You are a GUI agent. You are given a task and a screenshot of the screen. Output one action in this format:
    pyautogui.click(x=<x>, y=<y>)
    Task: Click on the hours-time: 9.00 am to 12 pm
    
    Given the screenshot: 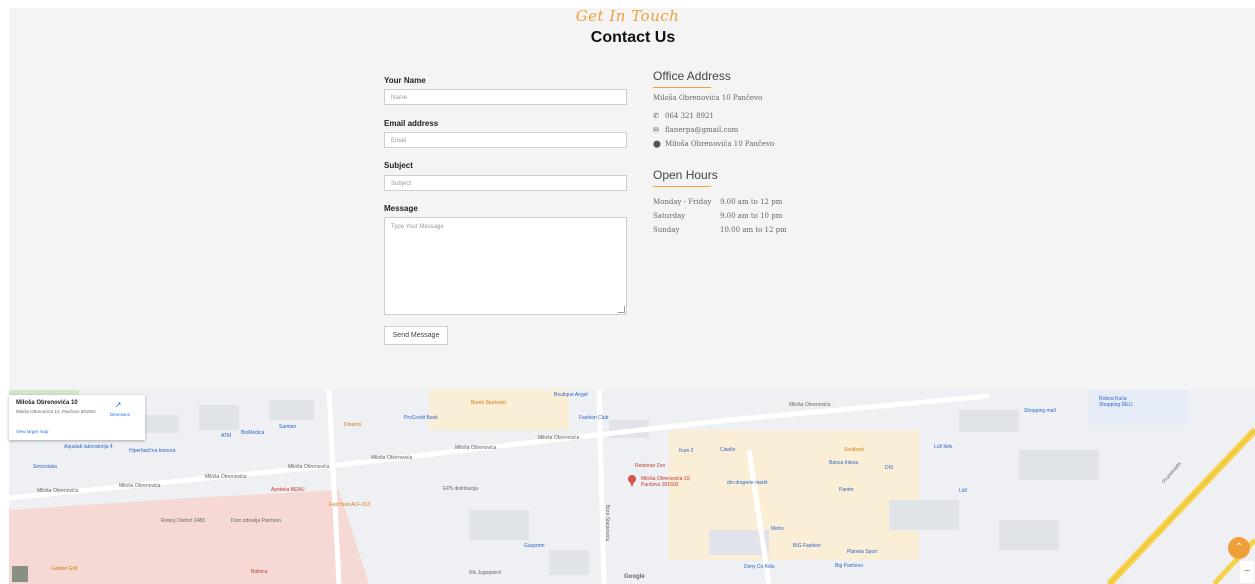 What is the action you would take?
    pyautogui.click(x=751, y=202)
    